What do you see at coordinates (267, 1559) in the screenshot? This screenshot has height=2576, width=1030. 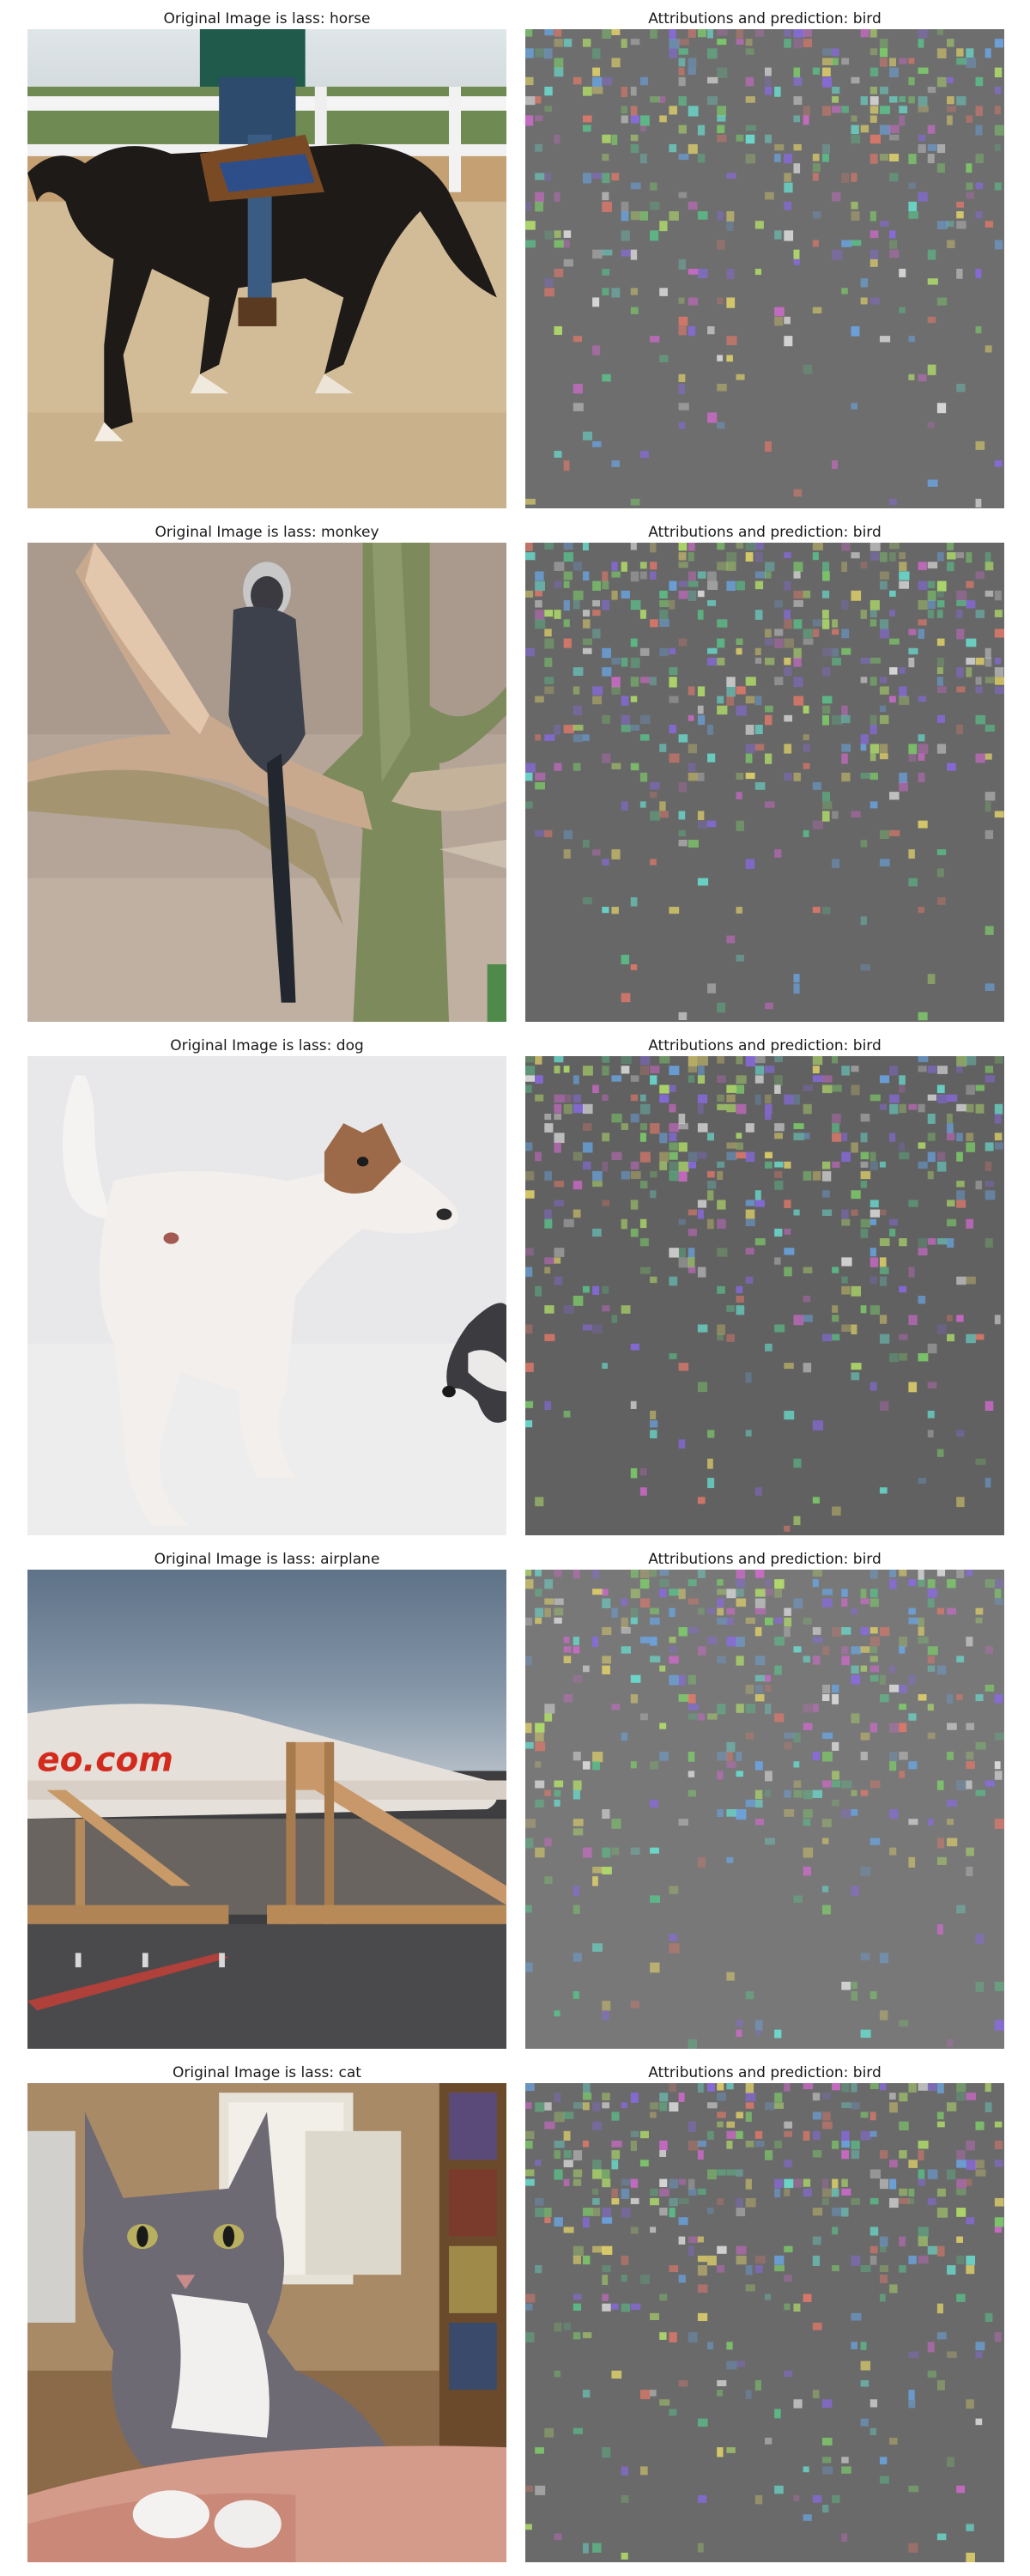 I see `original-image-title: Original Image is lass: airplane` at bounding box center [267, 1559].